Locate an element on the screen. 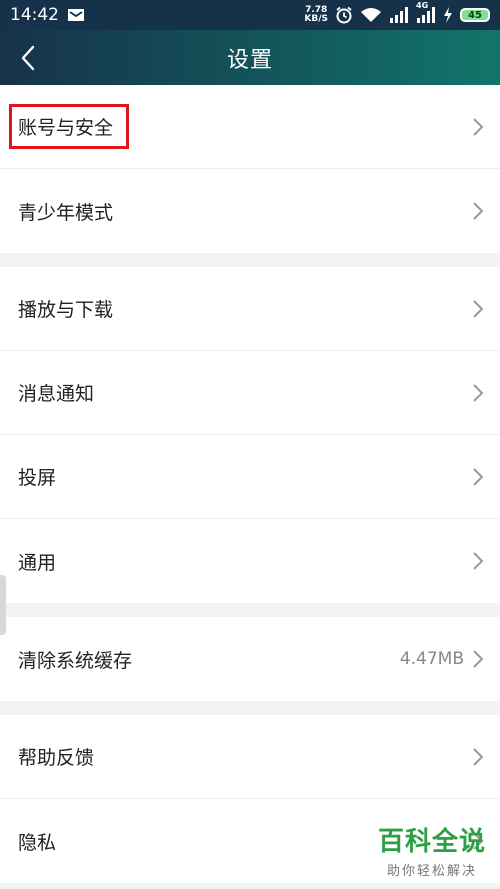  settings-group-cache: 清除系统缓存 4.47MB is located at coordinates (250, 659).